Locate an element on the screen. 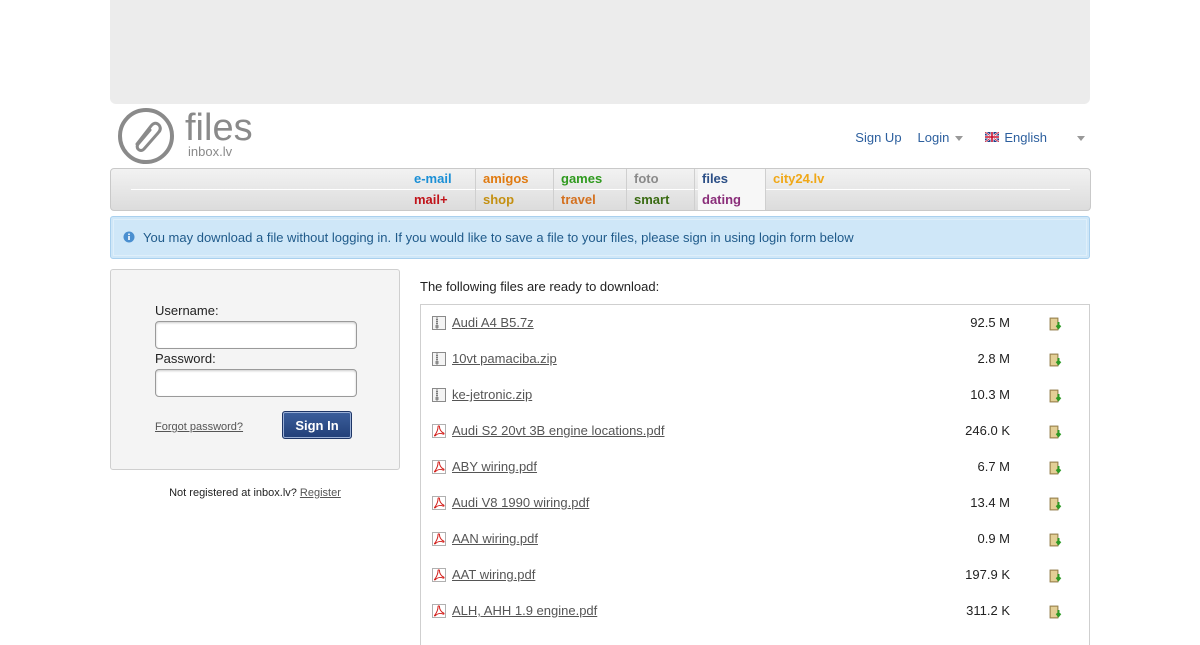 This screenshot has height=645, width=1200. file-size: 197.9 K is located at coordinates (987, 574).